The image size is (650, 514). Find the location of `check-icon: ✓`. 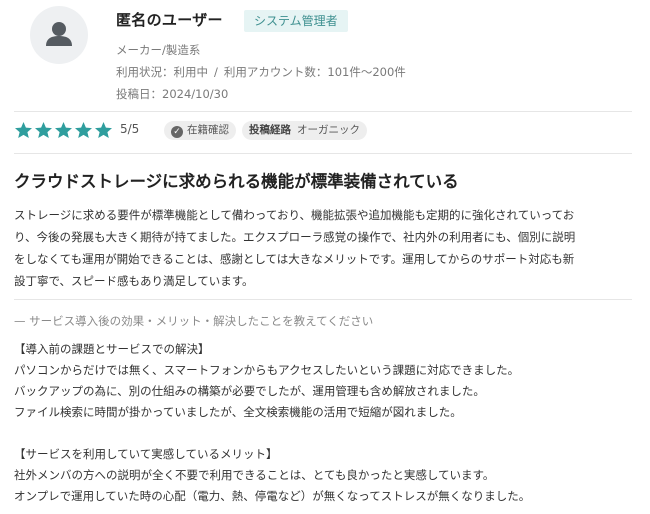

check-icon: ✓ is located at coordinates (177, 132).